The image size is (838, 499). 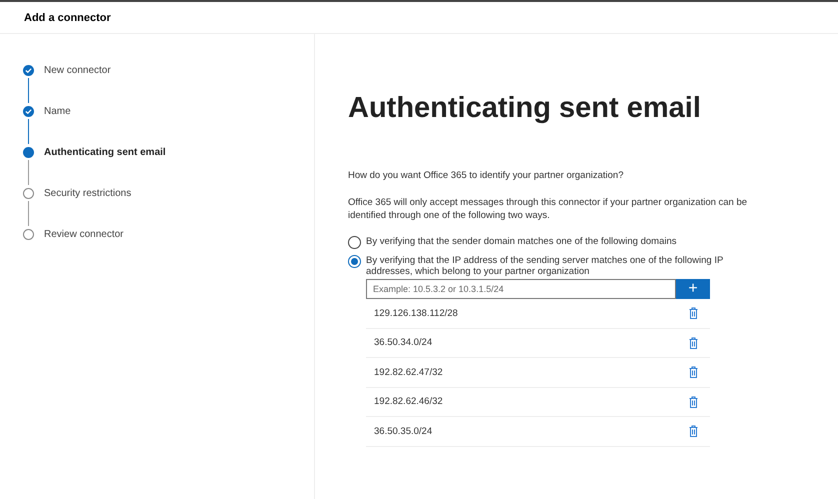 What do you see at coordinates (408, 402) in the screenshot?
I see `ip-address: 192.82.62.46/32` at bounding box center [408, 402].